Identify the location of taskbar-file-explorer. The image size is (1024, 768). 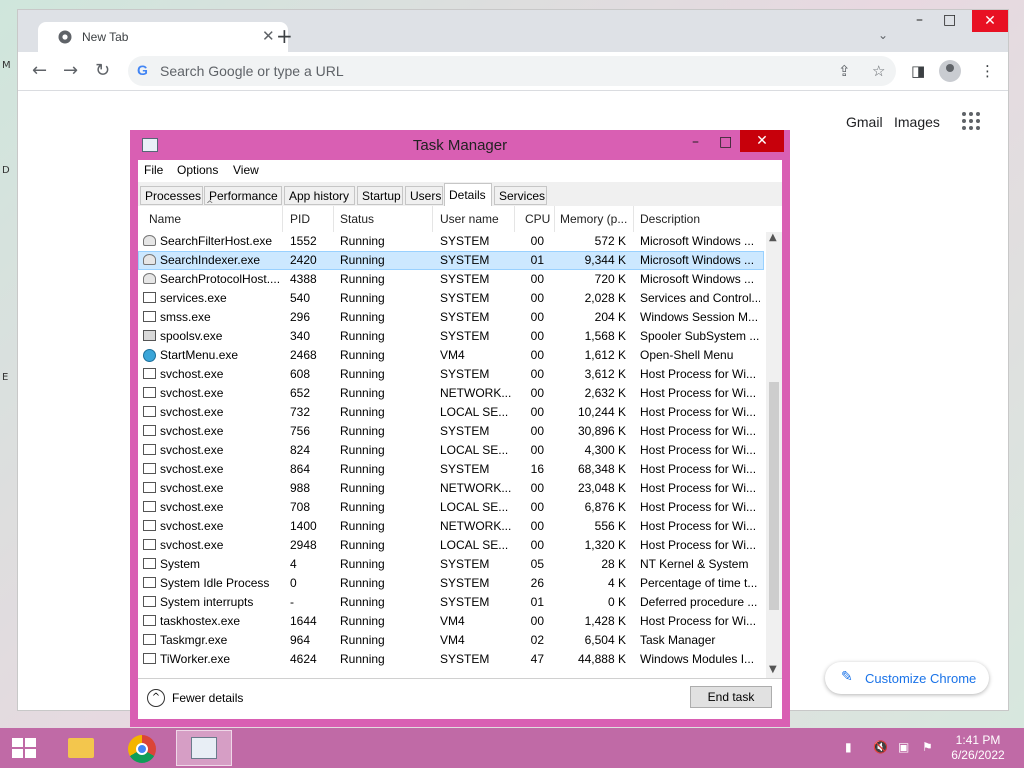
(80, 748).